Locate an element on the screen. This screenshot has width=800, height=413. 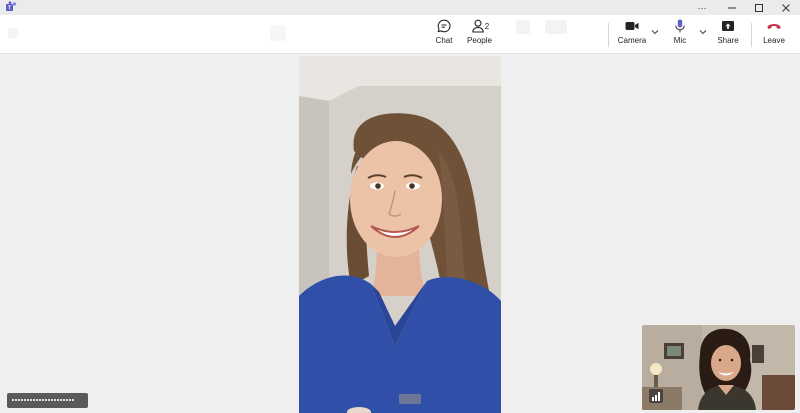
minimize-icon is located at coordinates (732, 7).